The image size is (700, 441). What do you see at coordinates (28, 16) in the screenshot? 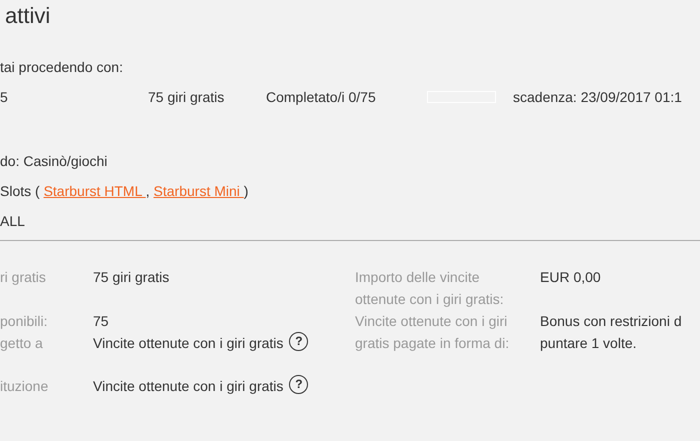
I see `page-title: attivi` at bounding box center [28, 16].